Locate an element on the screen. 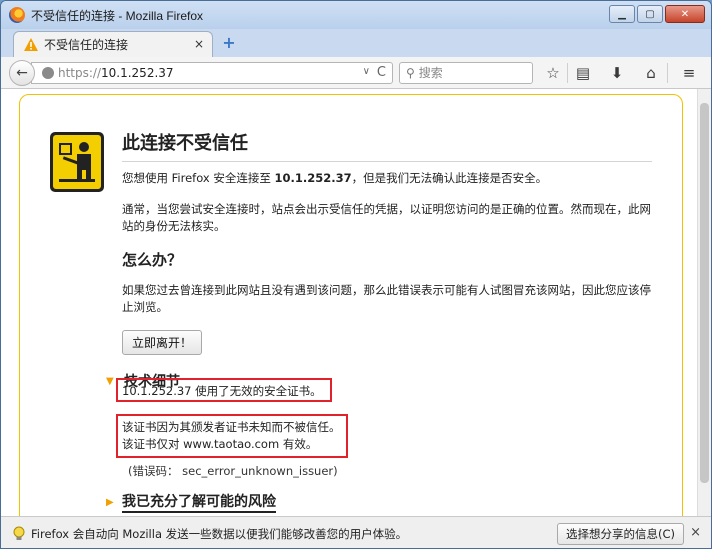 This screenshot has height=549, width=712. warning-icon is located at coordinates (31, 44).